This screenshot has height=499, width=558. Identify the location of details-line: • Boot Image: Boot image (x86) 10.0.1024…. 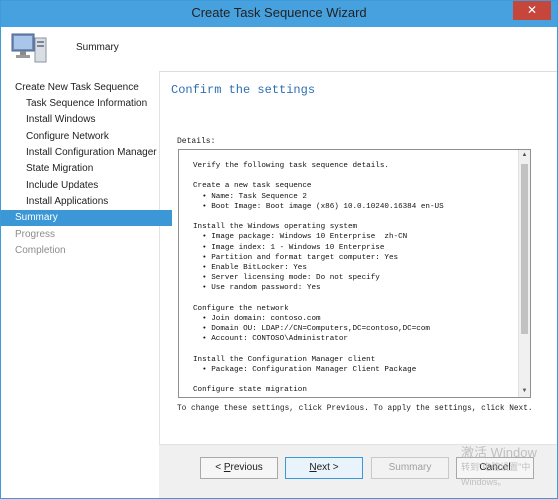
(318, 206).